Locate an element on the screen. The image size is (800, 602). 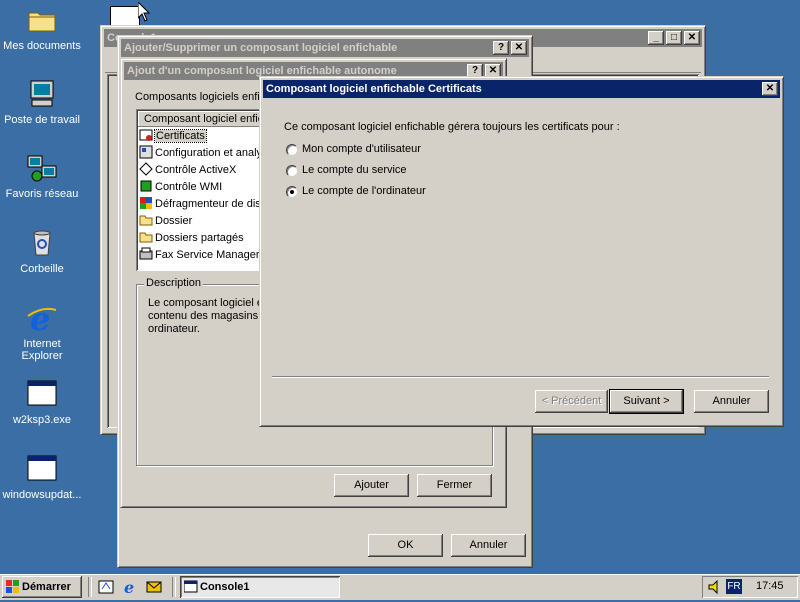
computer-icon is located at coordinates (42, 94).